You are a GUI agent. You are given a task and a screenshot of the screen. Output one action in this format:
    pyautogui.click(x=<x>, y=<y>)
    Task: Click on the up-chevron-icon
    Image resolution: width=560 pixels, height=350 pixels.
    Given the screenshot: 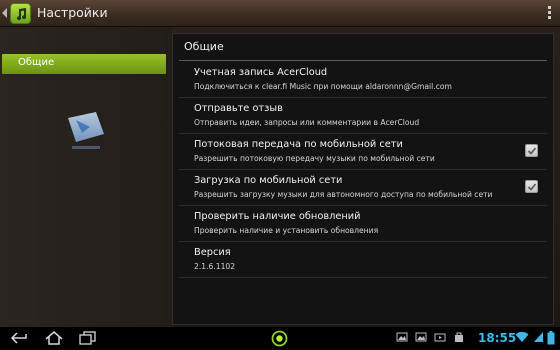 What is the action you would take?
    pyautogui.click(x=4, y=13)
    